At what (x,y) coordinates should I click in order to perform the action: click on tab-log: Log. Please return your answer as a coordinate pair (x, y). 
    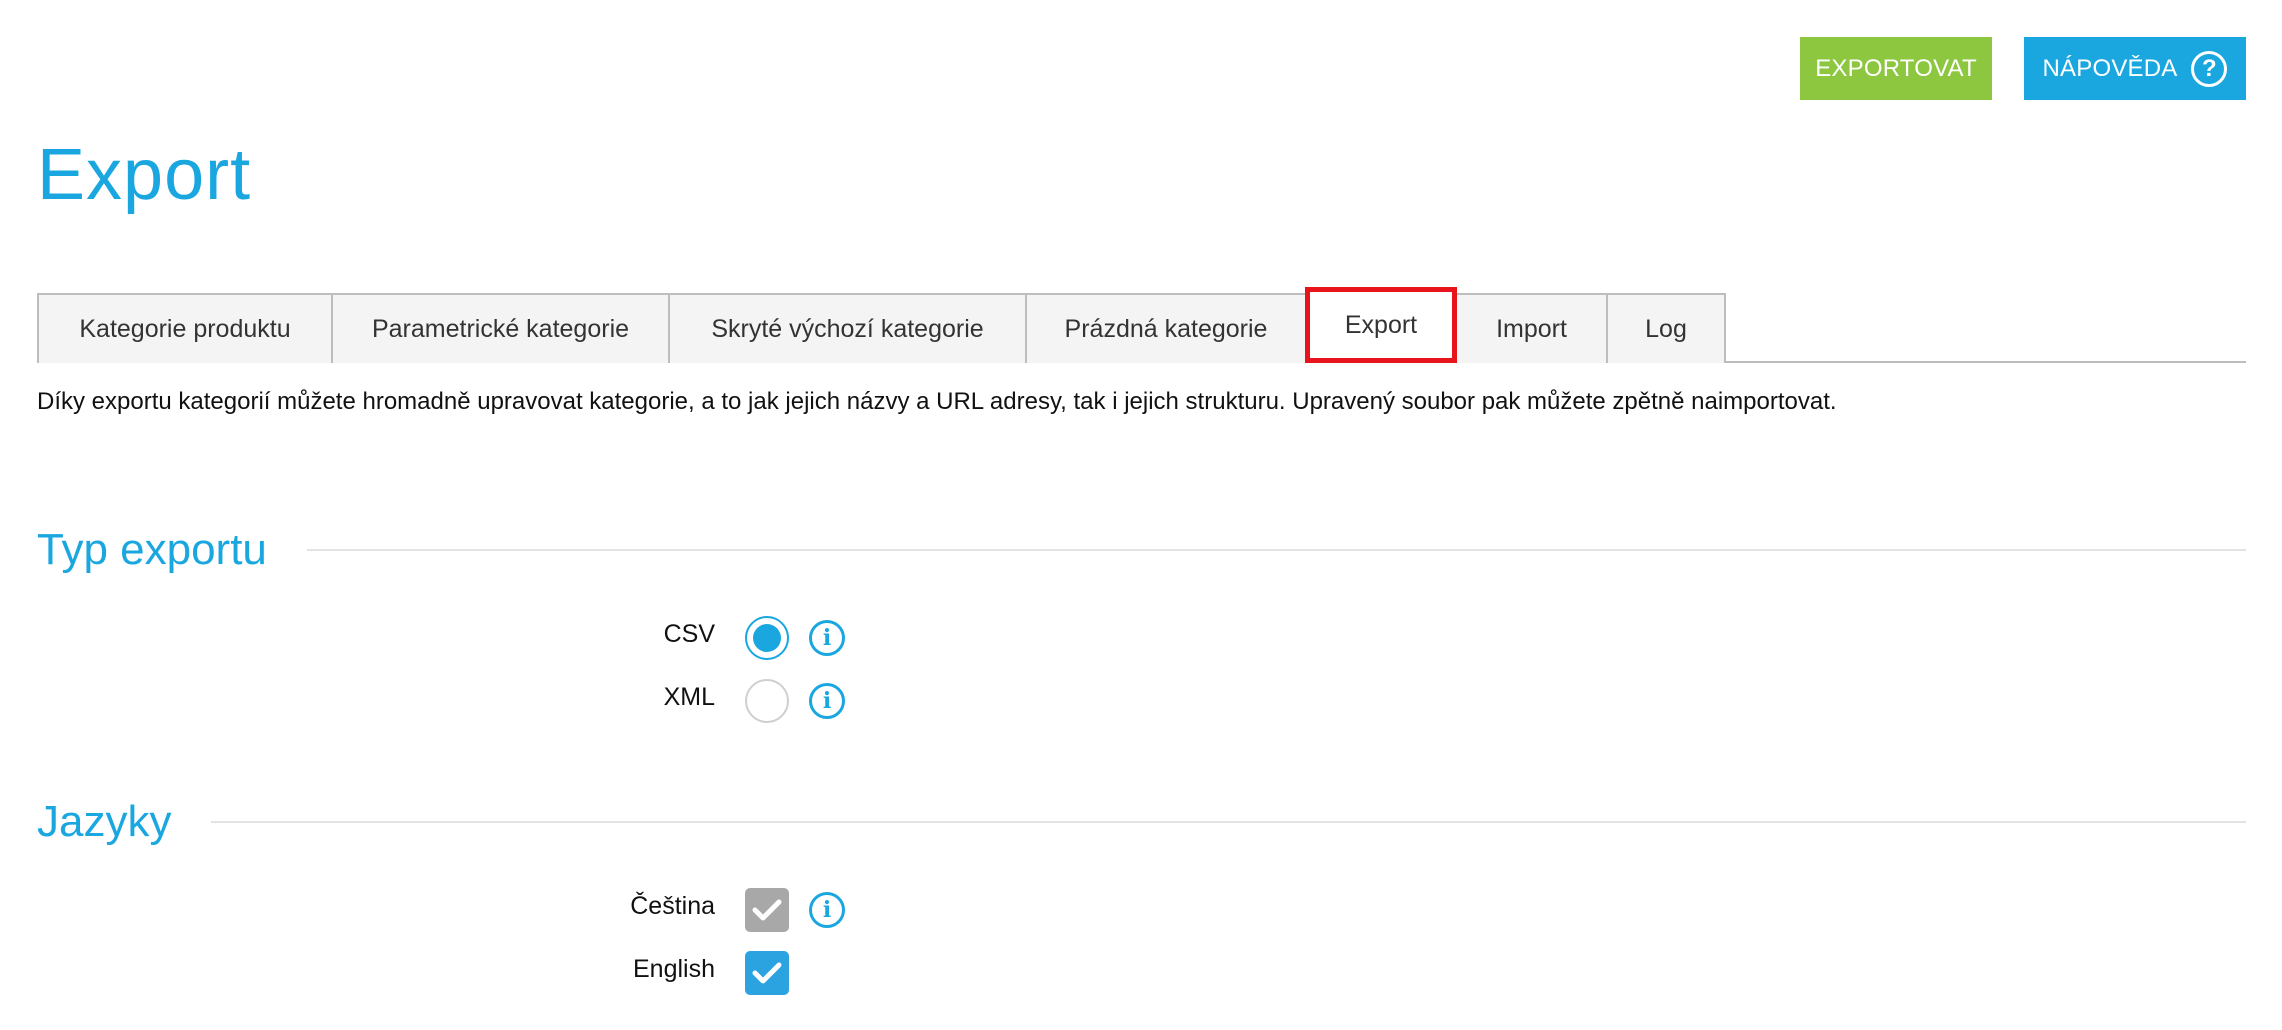
    Looking at the image, I should click on (1666, 328).